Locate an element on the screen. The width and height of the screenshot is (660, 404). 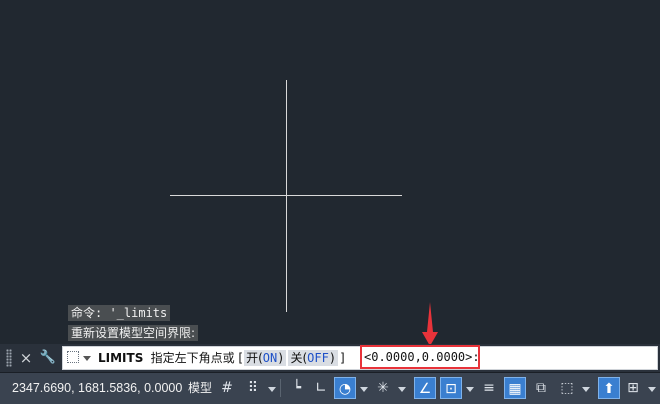
prompt-text: 指定左下角点或 [ is located at coordinates (197, 358).